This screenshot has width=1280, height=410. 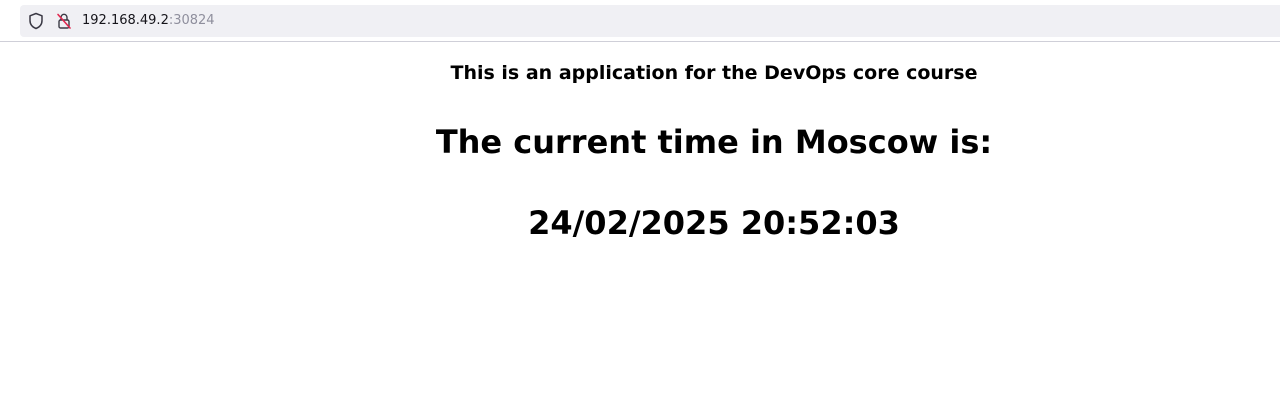 I want to click on address-bar: 192.168.49.2:30824, so click(x=650, y=21).